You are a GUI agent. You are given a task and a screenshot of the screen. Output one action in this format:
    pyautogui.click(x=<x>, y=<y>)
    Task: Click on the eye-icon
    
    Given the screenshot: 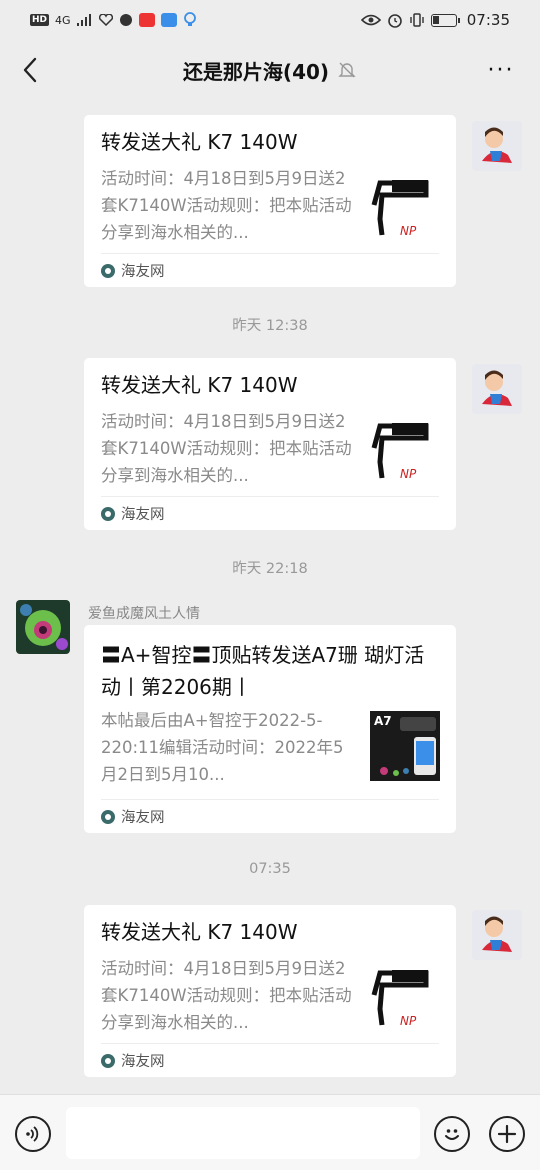 What is the action you would take?
    pyautogui.click(x=370, y=20)
    